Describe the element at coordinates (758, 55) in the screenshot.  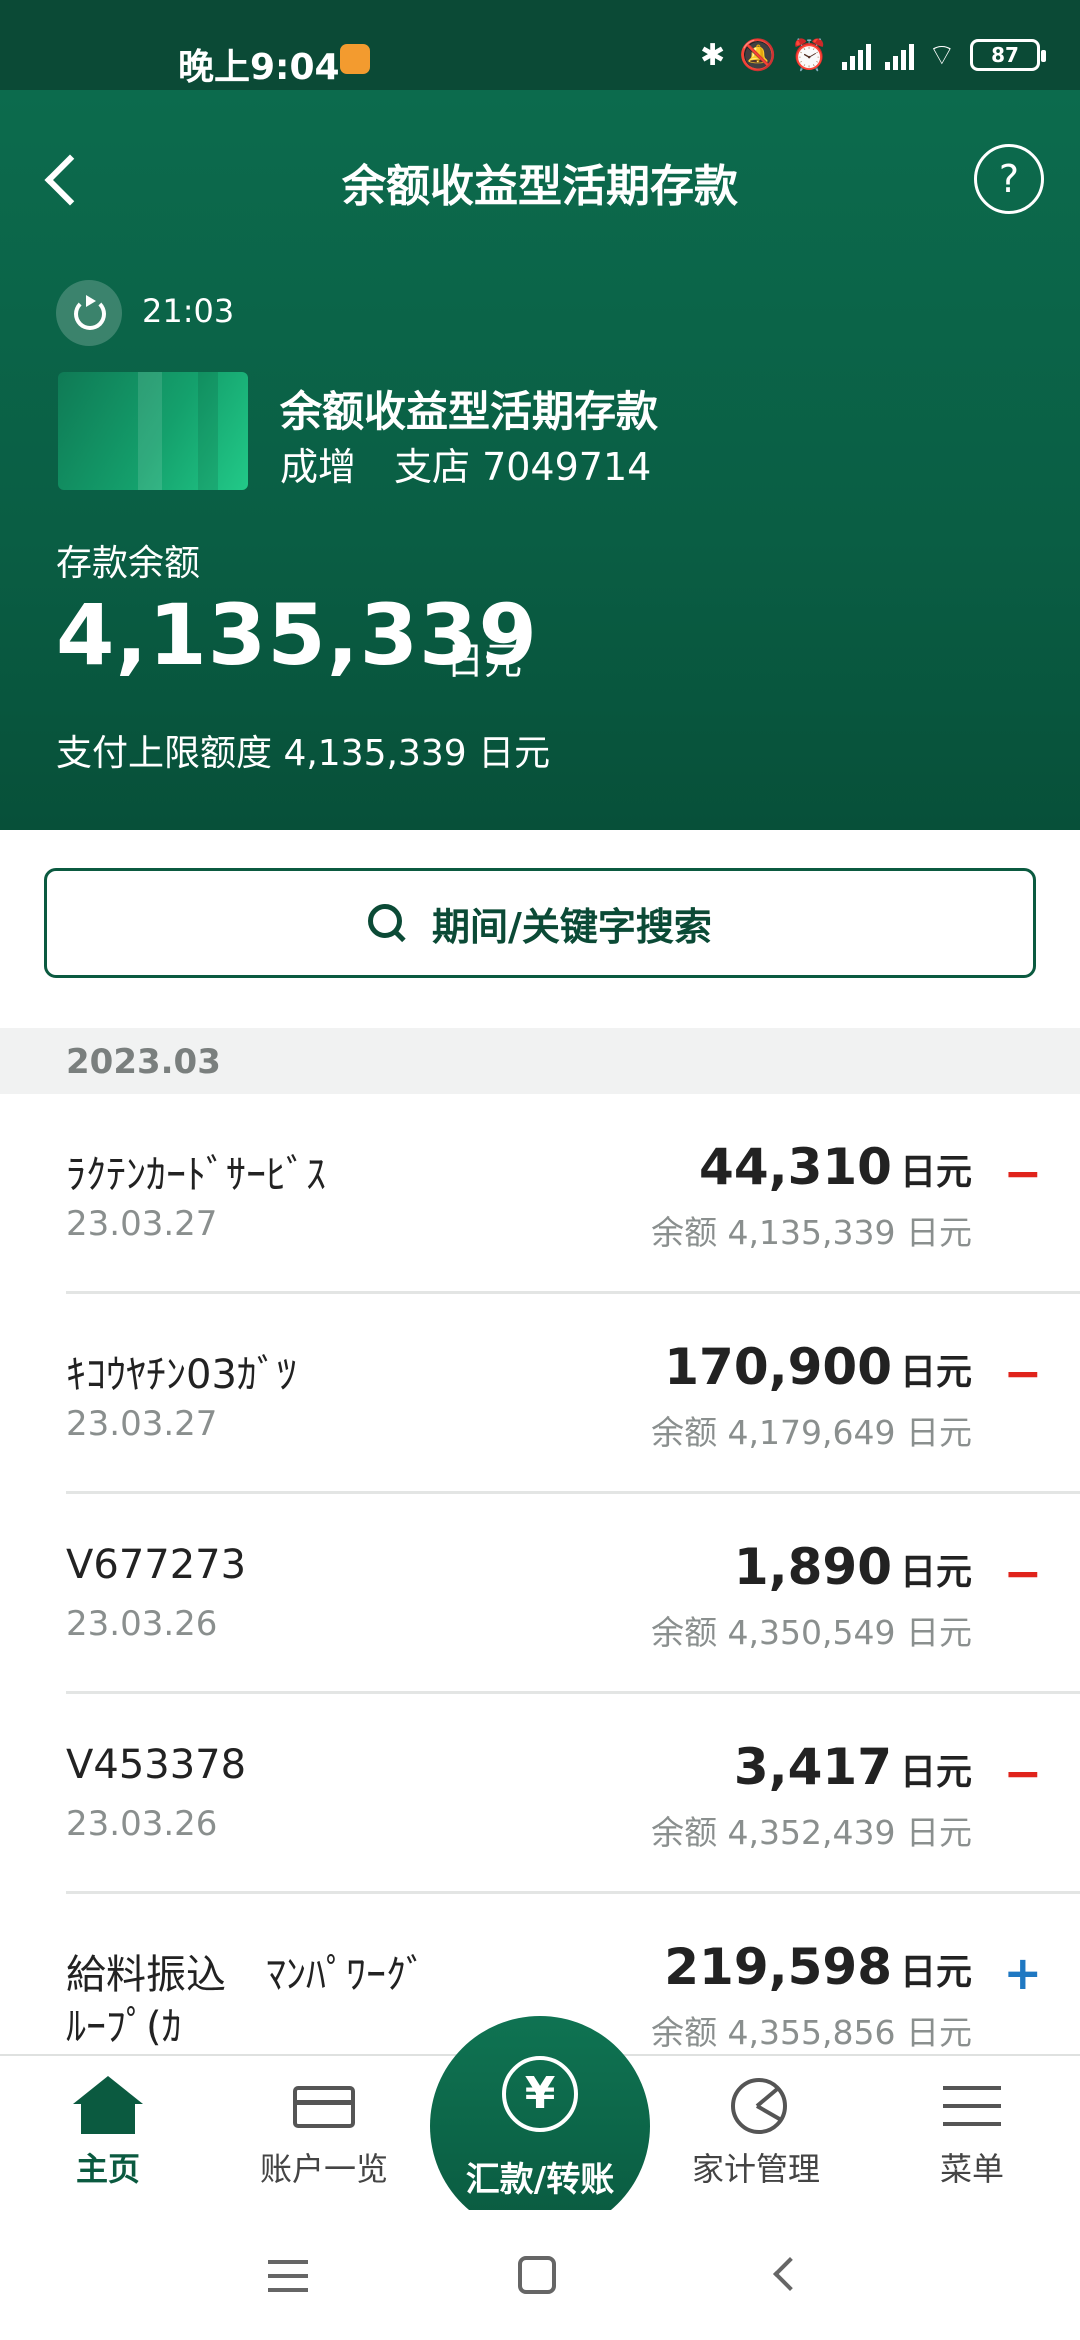
I see `mute-icon: 🔕` at that location.